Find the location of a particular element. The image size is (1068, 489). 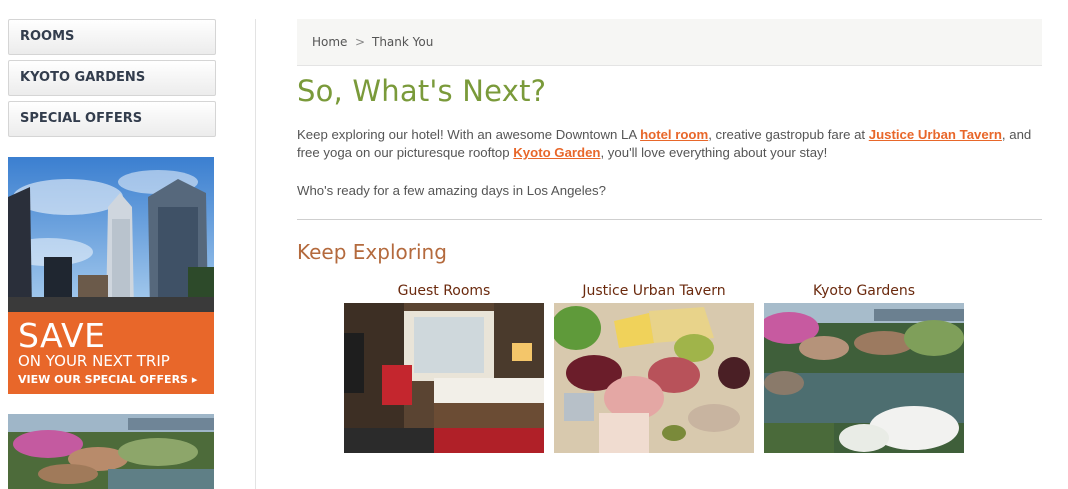

promo-cta-label: VIEW OUR SPECIAL OFFERS is located at coordinates (103, 379).